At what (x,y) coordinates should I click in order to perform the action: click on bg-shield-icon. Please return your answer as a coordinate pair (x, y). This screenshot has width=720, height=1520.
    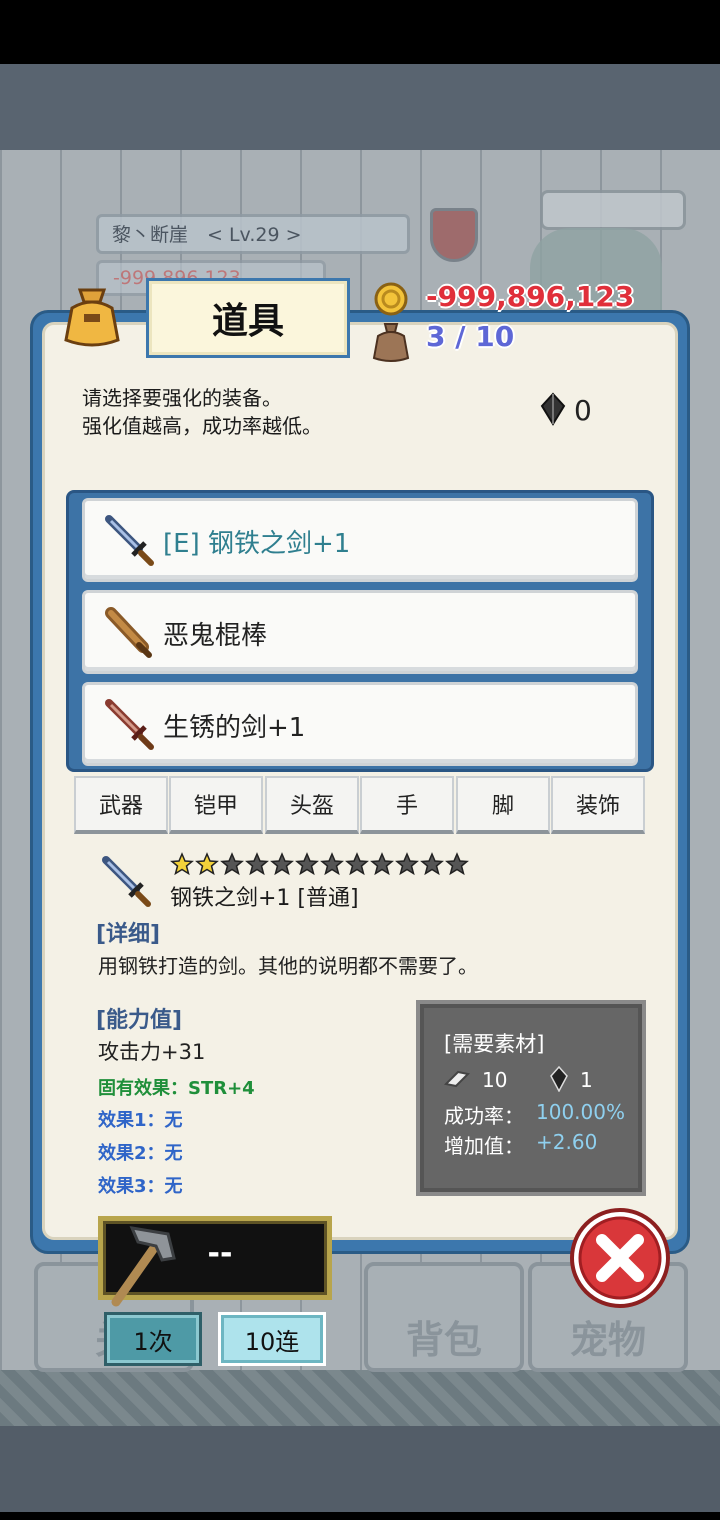
    Looking at the image, I should click on (454, 235).